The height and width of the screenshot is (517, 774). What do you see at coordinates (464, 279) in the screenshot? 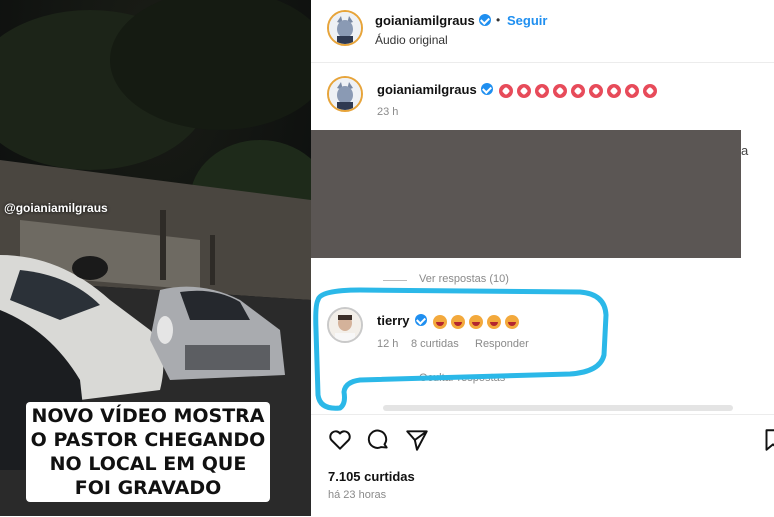
I see `view-replies-link: Ver respostas (10)` at bounding box center [464, 279].